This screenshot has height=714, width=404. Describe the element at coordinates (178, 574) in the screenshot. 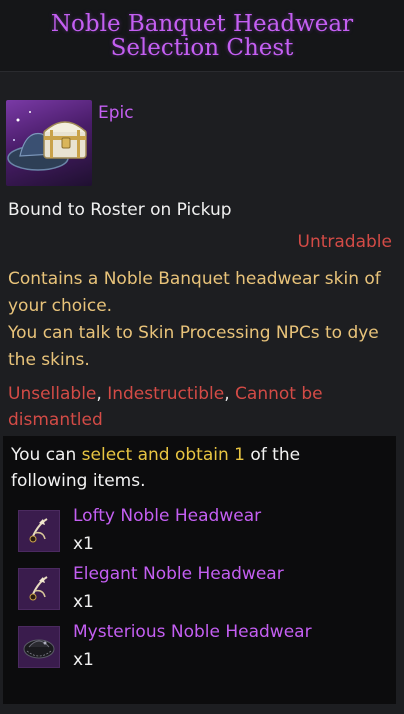

I see `reward-name: Elegant Noble Headwear` at that location.